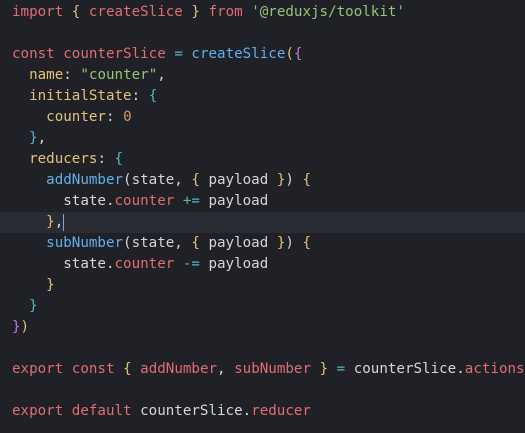 The width and height of the screenshot is (525, 433). I want to click on code-line-content: state.counter -= payload, so click(140, 264).